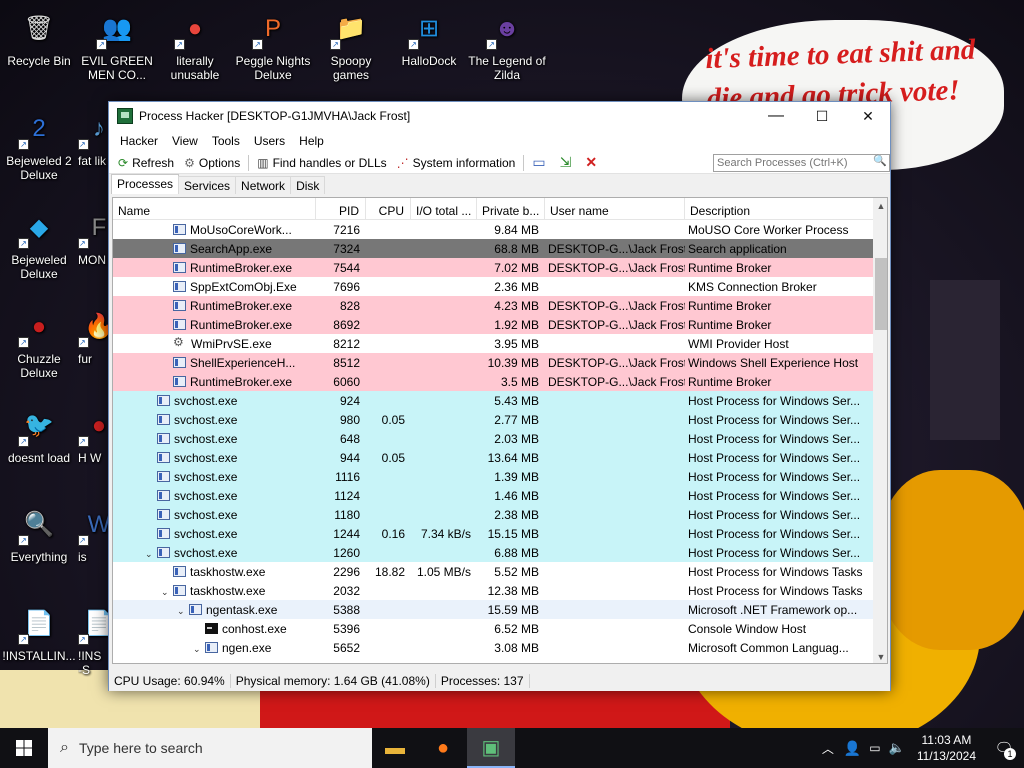  Describe the element at coordinates (39, 435) in the screenshot. I see `desktop-shortcut: 🐦 ↗ doesnt load` at that location.